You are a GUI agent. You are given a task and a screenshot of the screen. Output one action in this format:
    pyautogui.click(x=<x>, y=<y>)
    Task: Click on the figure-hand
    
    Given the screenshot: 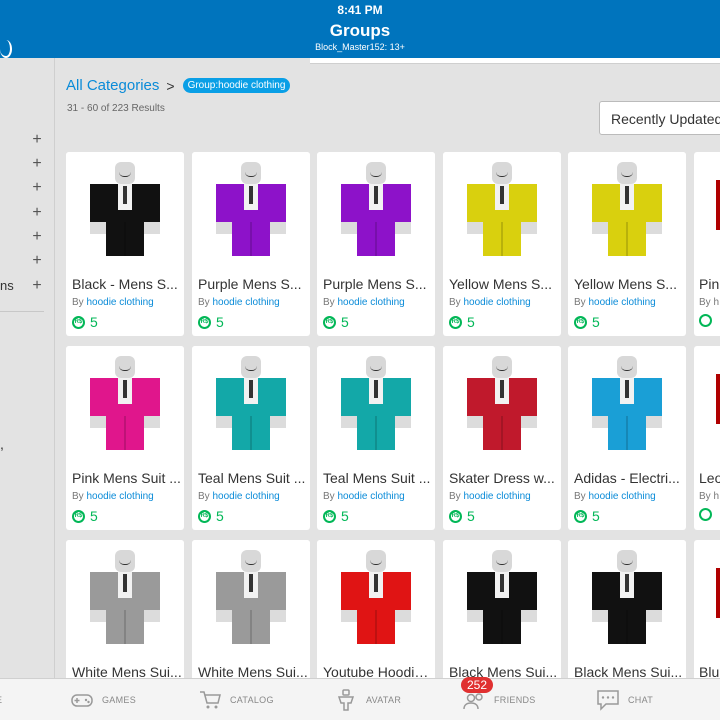 What is the action you would take?
    pyautogui.click(x=475, y=422)
    